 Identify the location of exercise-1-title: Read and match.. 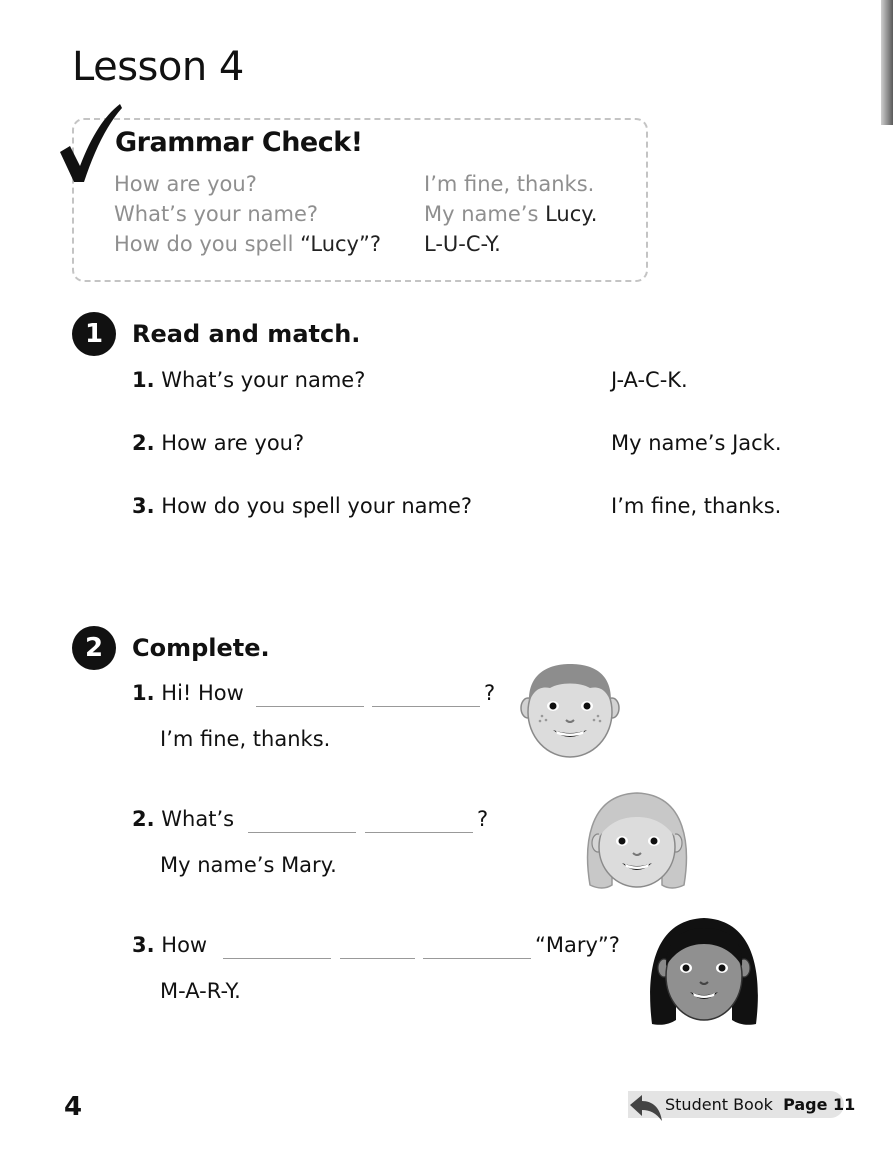
(246, 334).